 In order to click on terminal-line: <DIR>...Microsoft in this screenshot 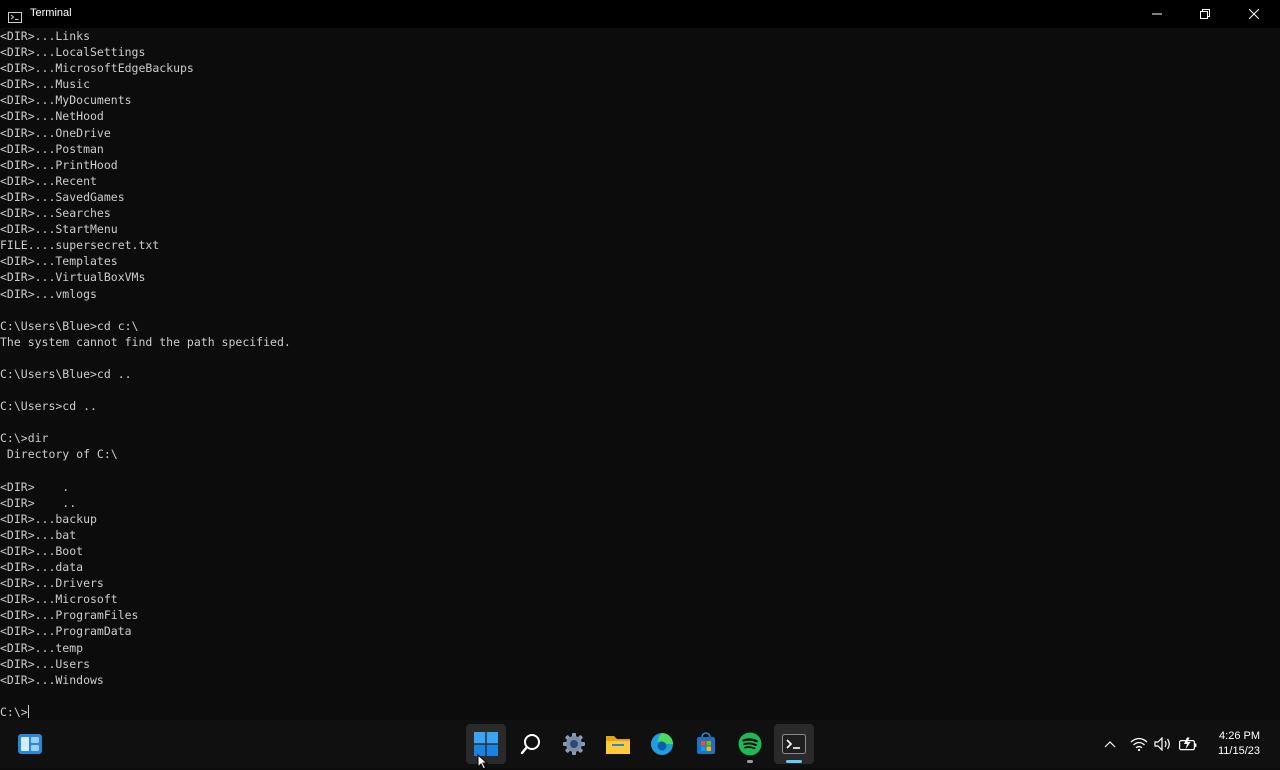, I will do `click(59, 599)`.